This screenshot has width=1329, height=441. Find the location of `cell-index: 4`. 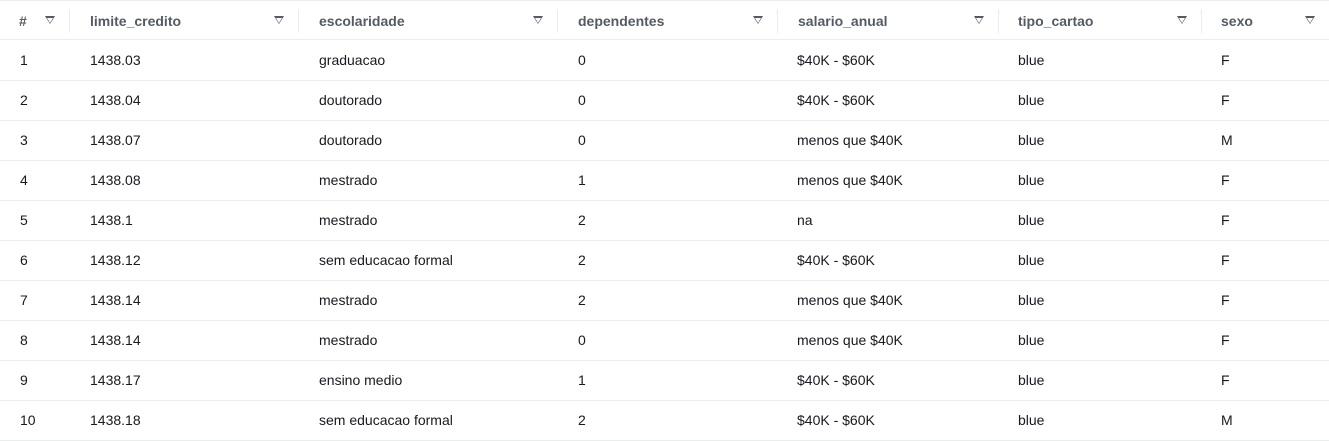

cell-index: 4 is located at coordinates (24, 180).